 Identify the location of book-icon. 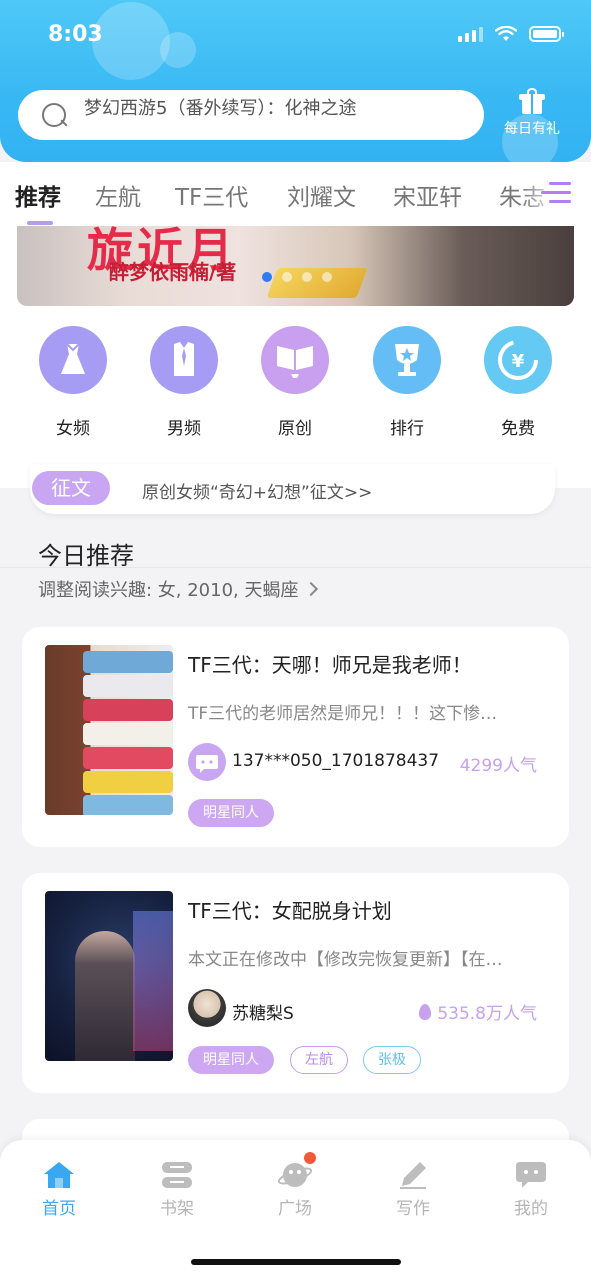
(295, 360).